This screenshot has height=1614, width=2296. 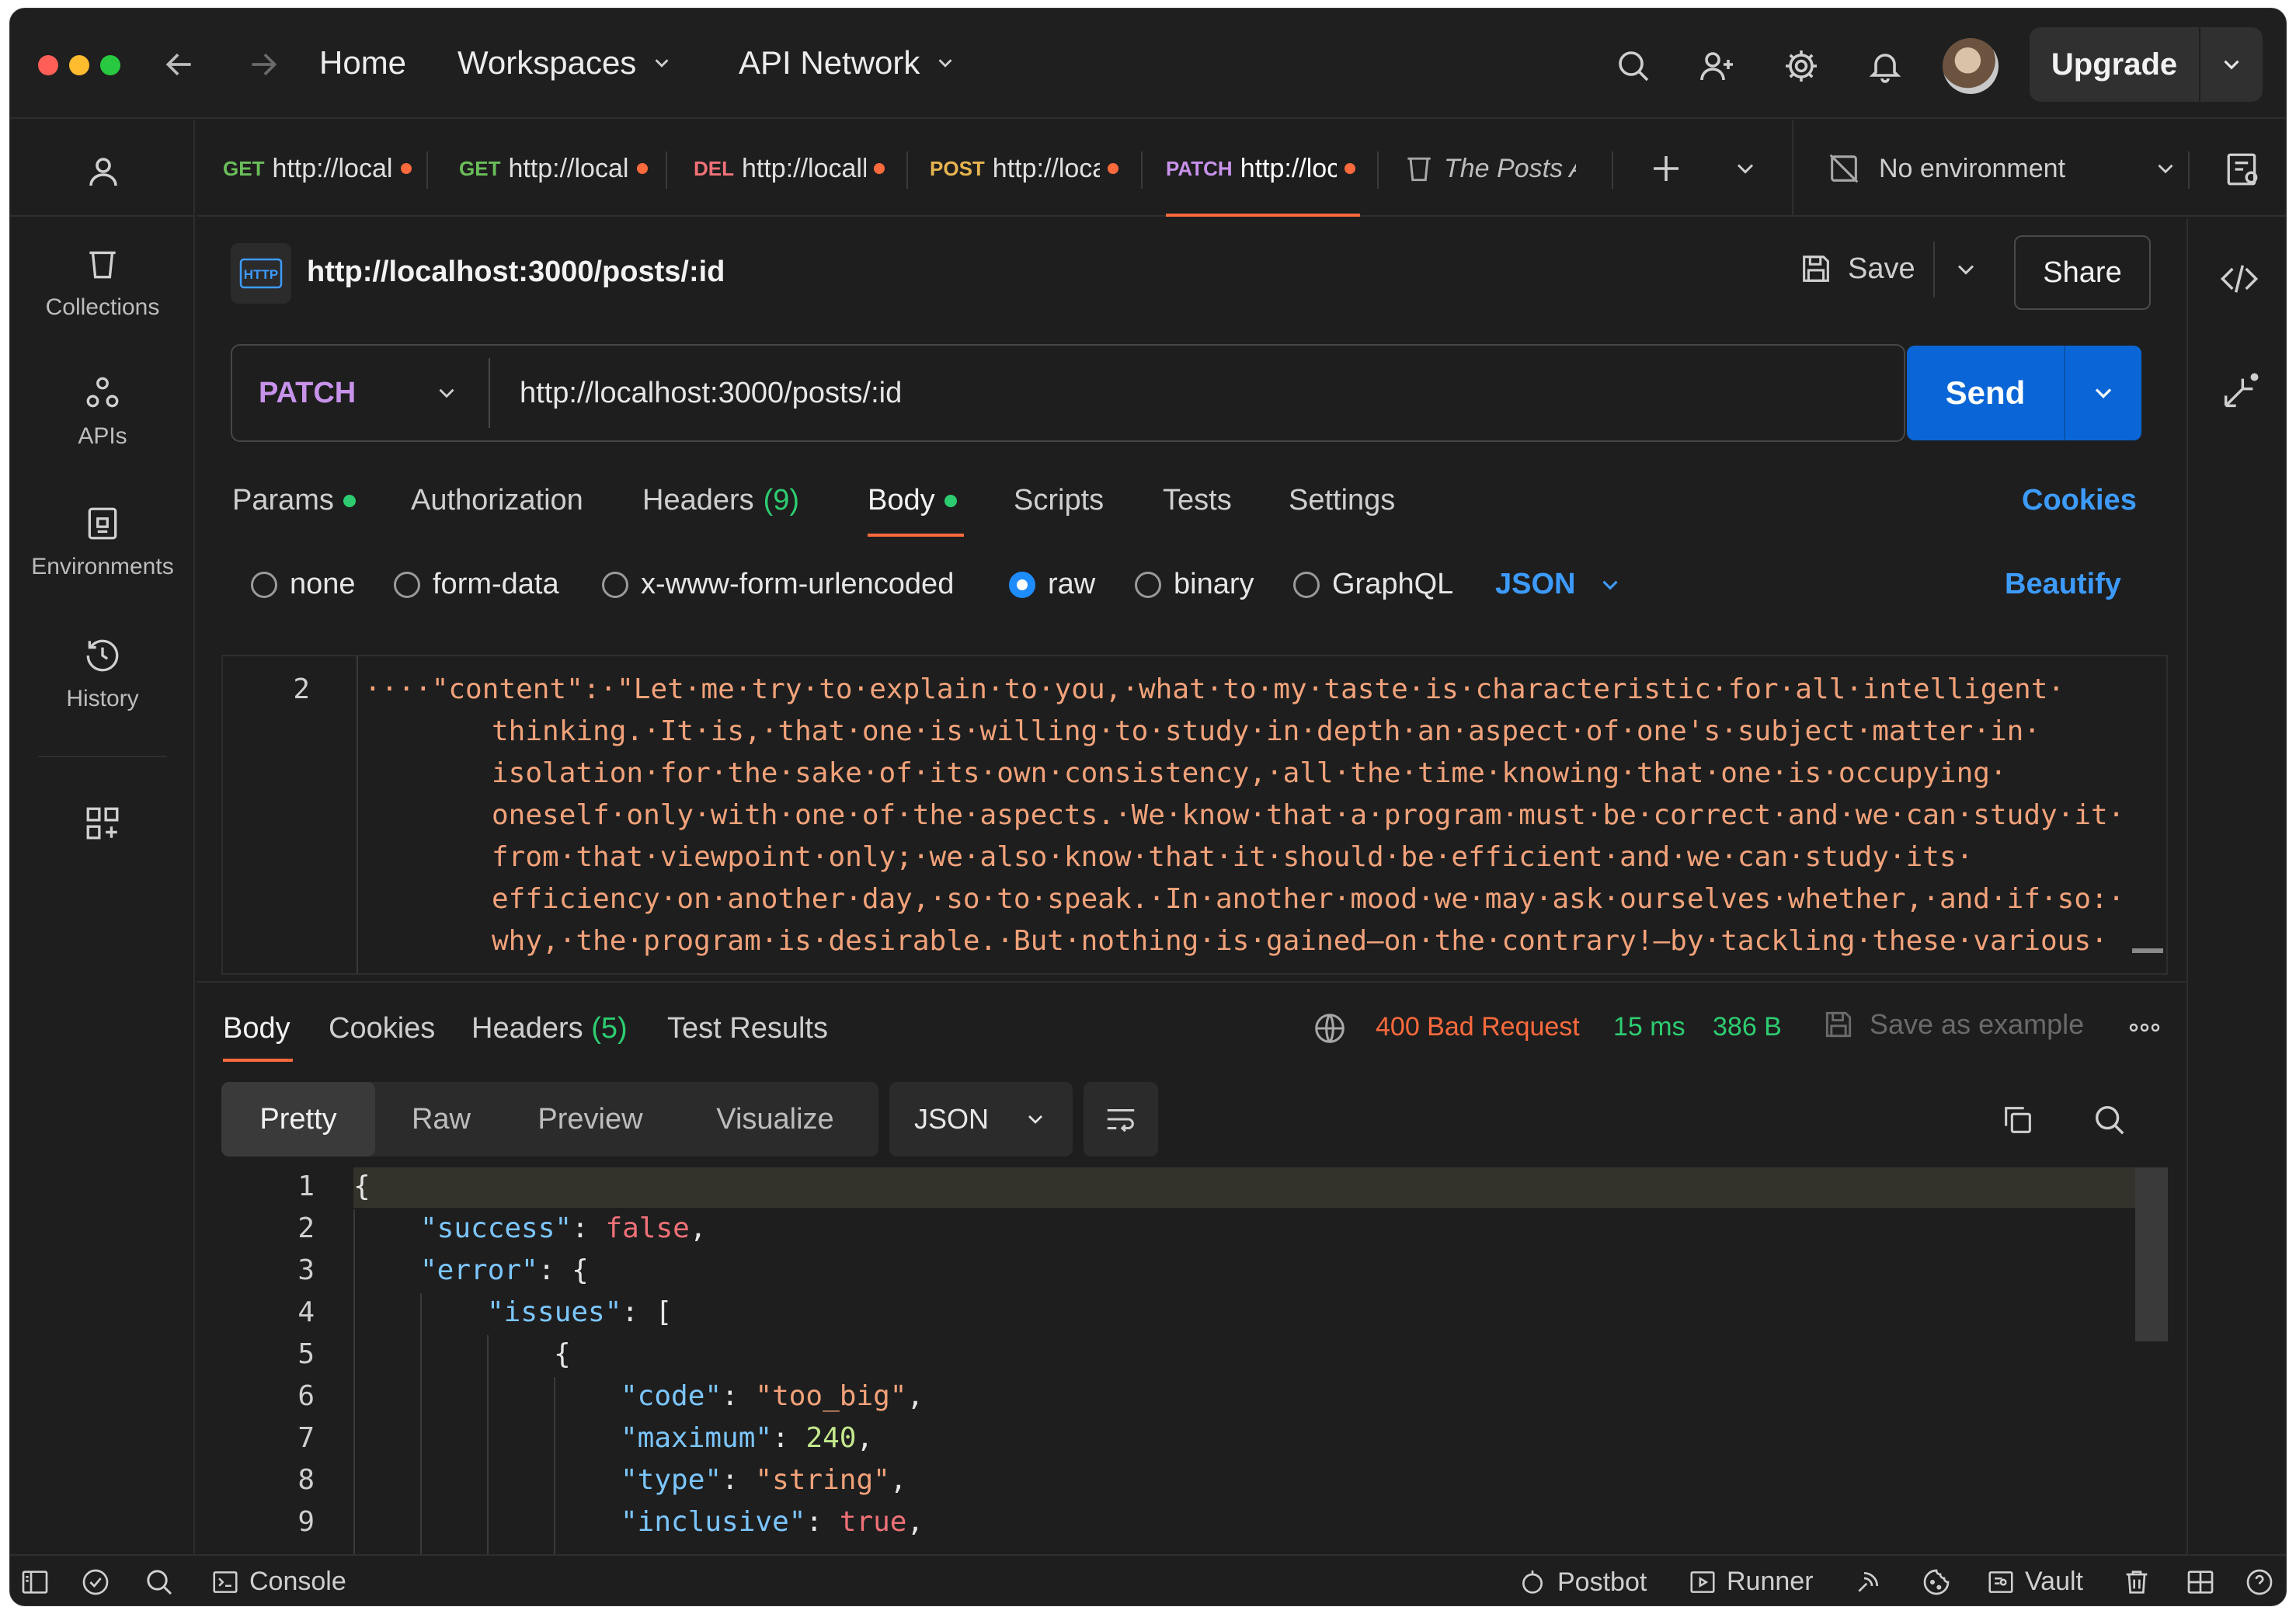 I want to click on radio-urlencoded: x-www-form-urlencoded, so click(x=778, y=584).